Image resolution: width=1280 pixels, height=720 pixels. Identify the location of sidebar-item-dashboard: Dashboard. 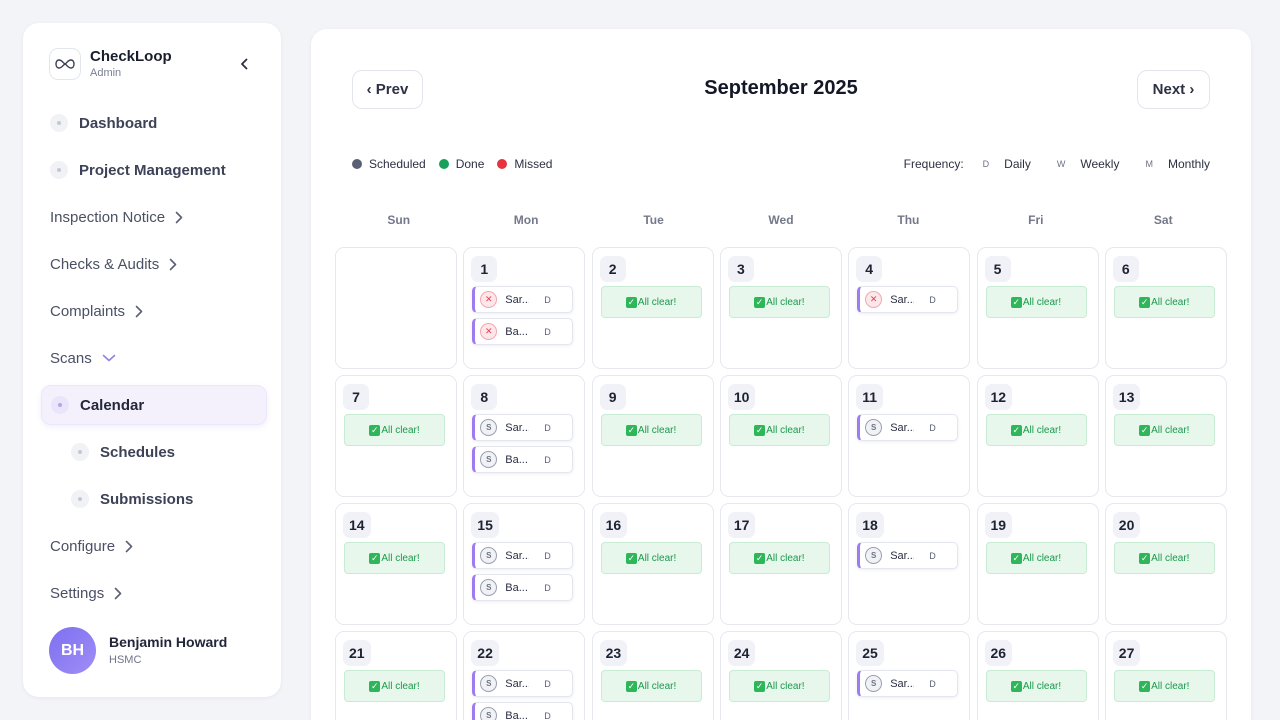
(154, 123).